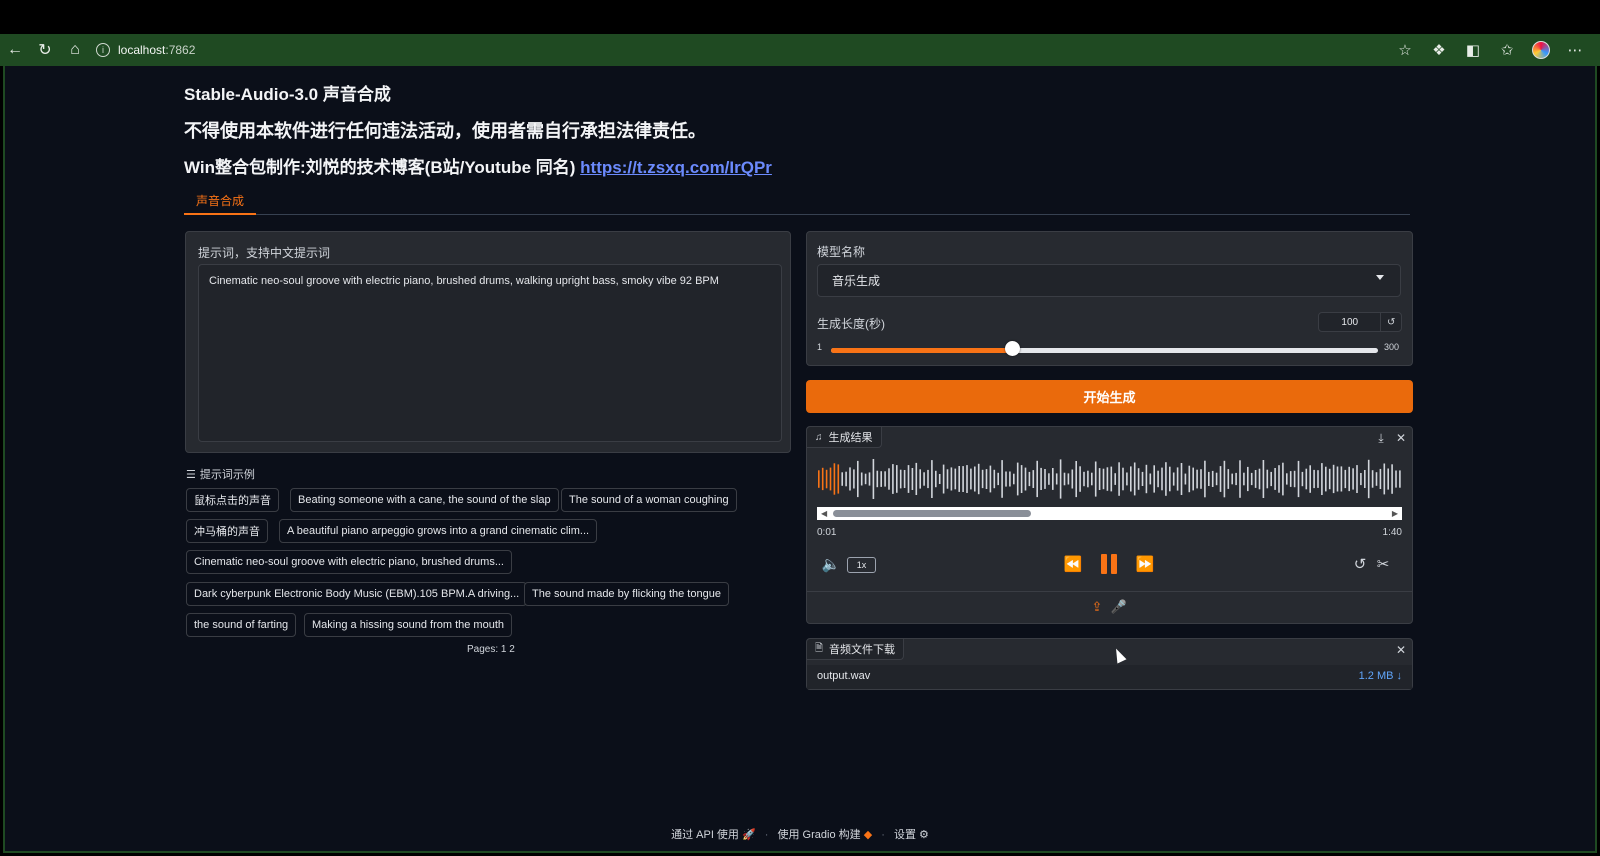  I want to click on settings-link: 设置, so click(905, 835).